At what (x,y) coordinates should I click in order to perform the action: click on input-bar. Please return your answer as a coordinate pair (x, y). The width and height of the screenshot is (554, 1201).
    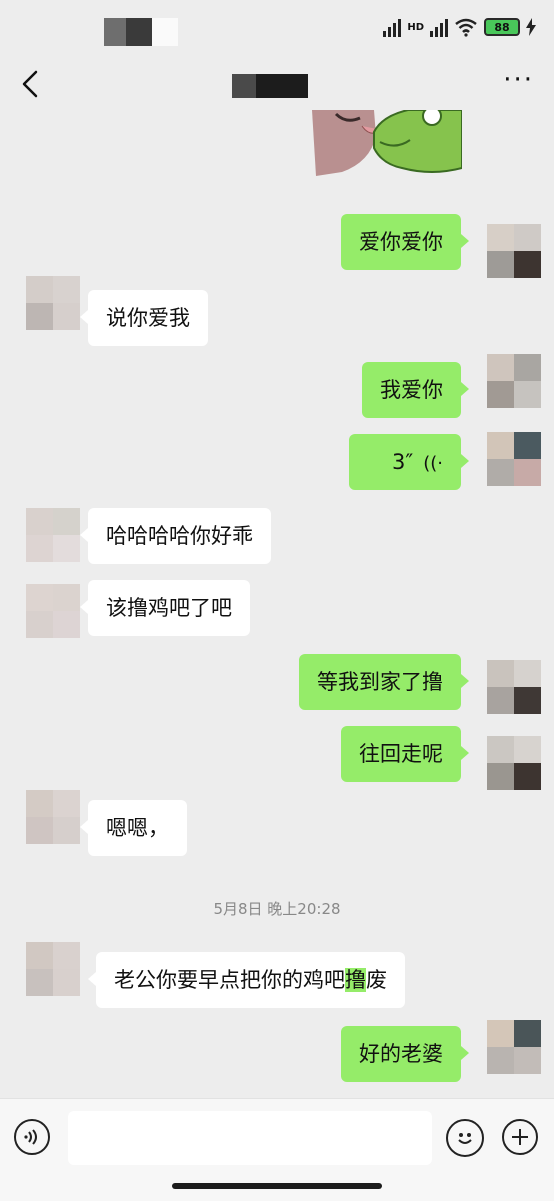
    Looking at the image, I should click on (277, 1149).